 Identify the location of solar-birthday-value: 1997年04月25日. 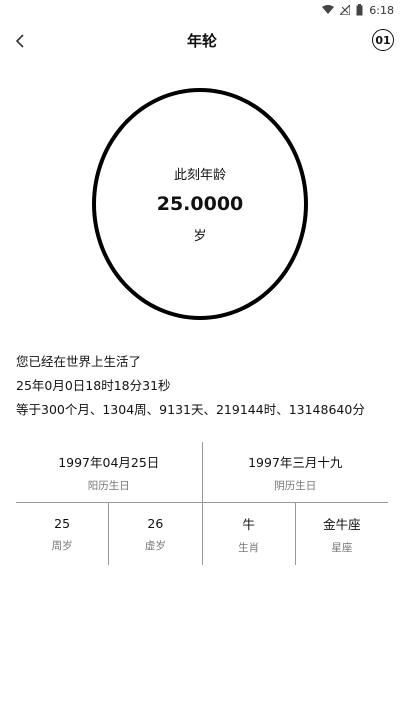
(109, 462).